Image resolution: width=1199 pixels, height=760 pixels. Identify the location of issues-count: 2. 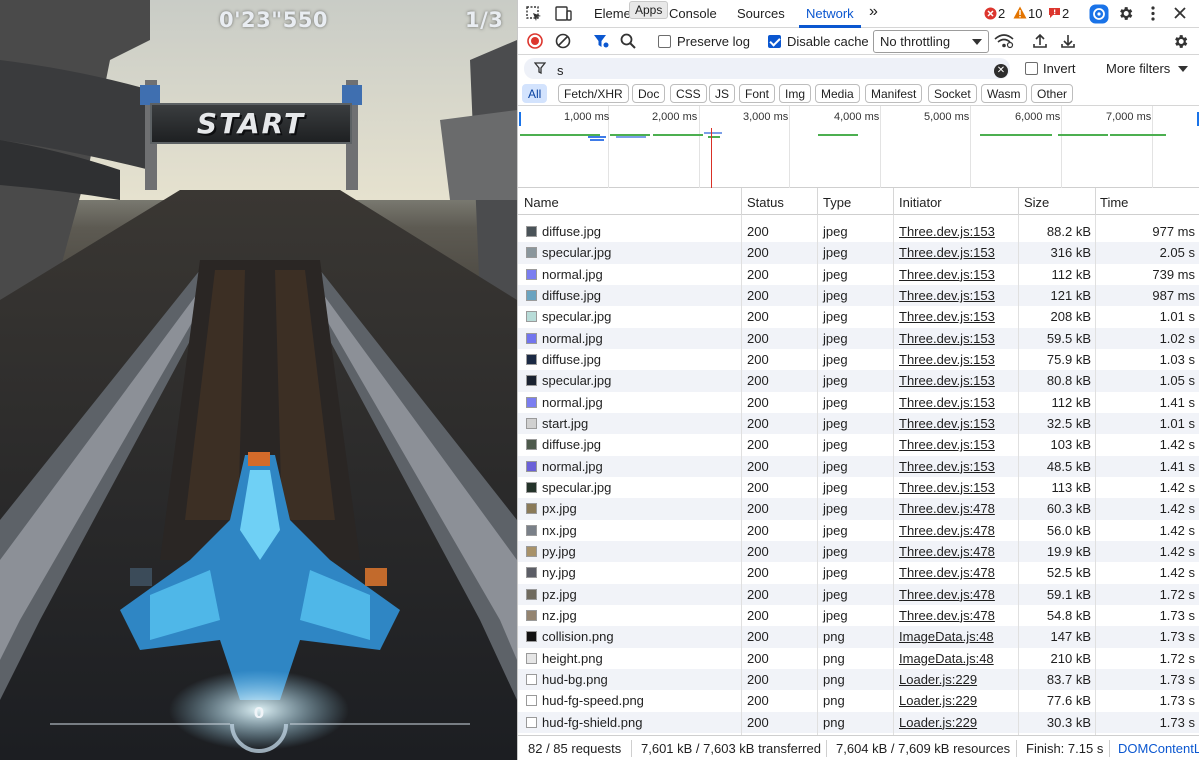
(1065, 13).